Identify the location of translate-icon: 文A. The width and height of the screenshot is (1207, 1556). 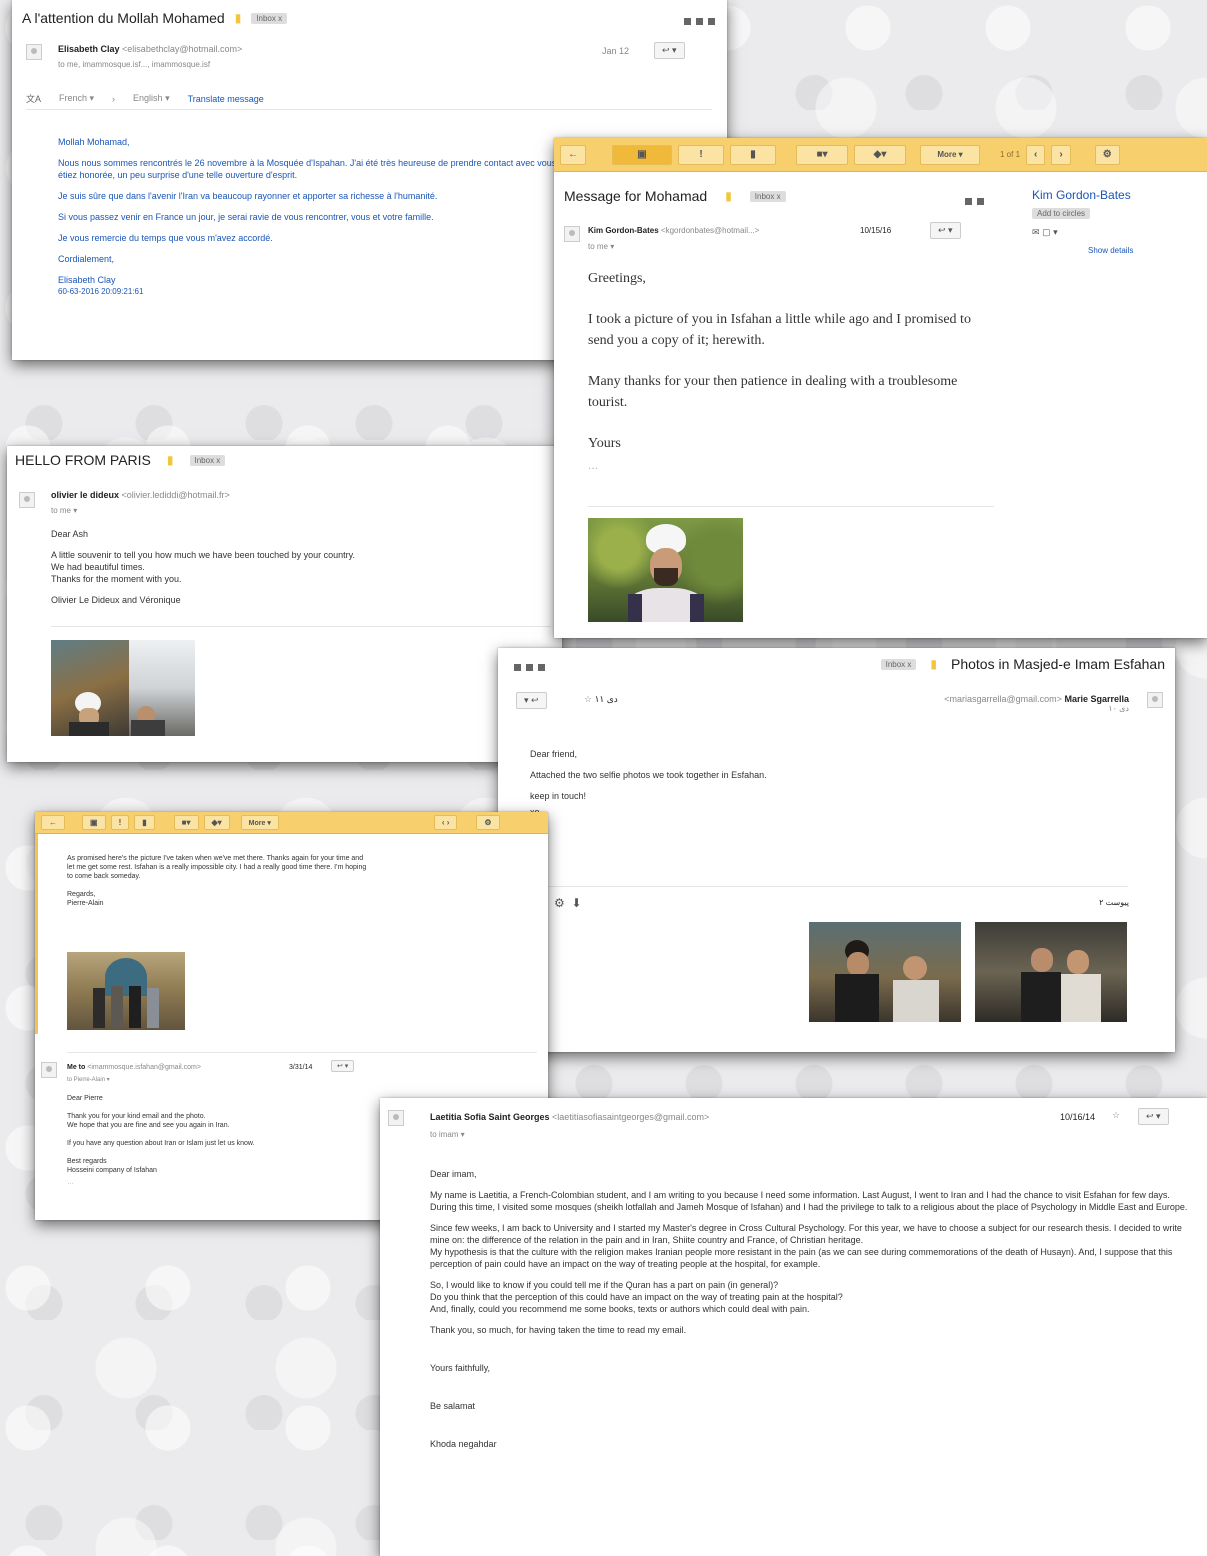
(34, 99).